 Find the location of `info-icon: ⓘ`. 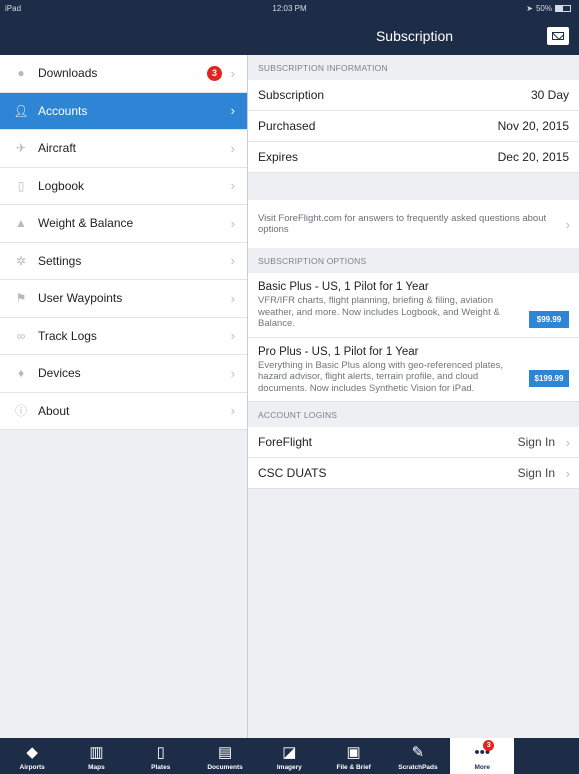

info-icon: ⓘ is located at coordinates (20, 411).